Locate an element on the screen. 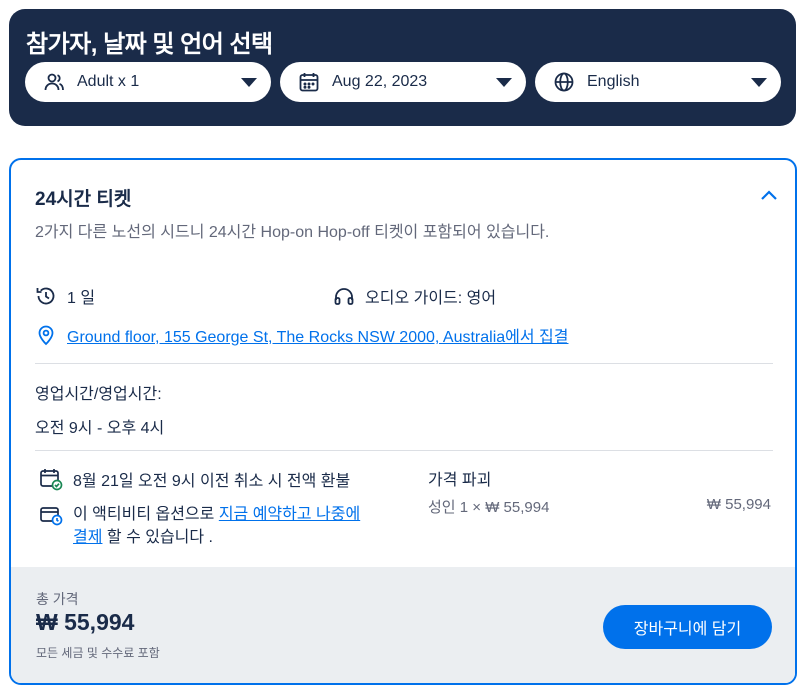 This screenshot has height=698, width=804. language-selector: English is located at coordinates (658, 82).